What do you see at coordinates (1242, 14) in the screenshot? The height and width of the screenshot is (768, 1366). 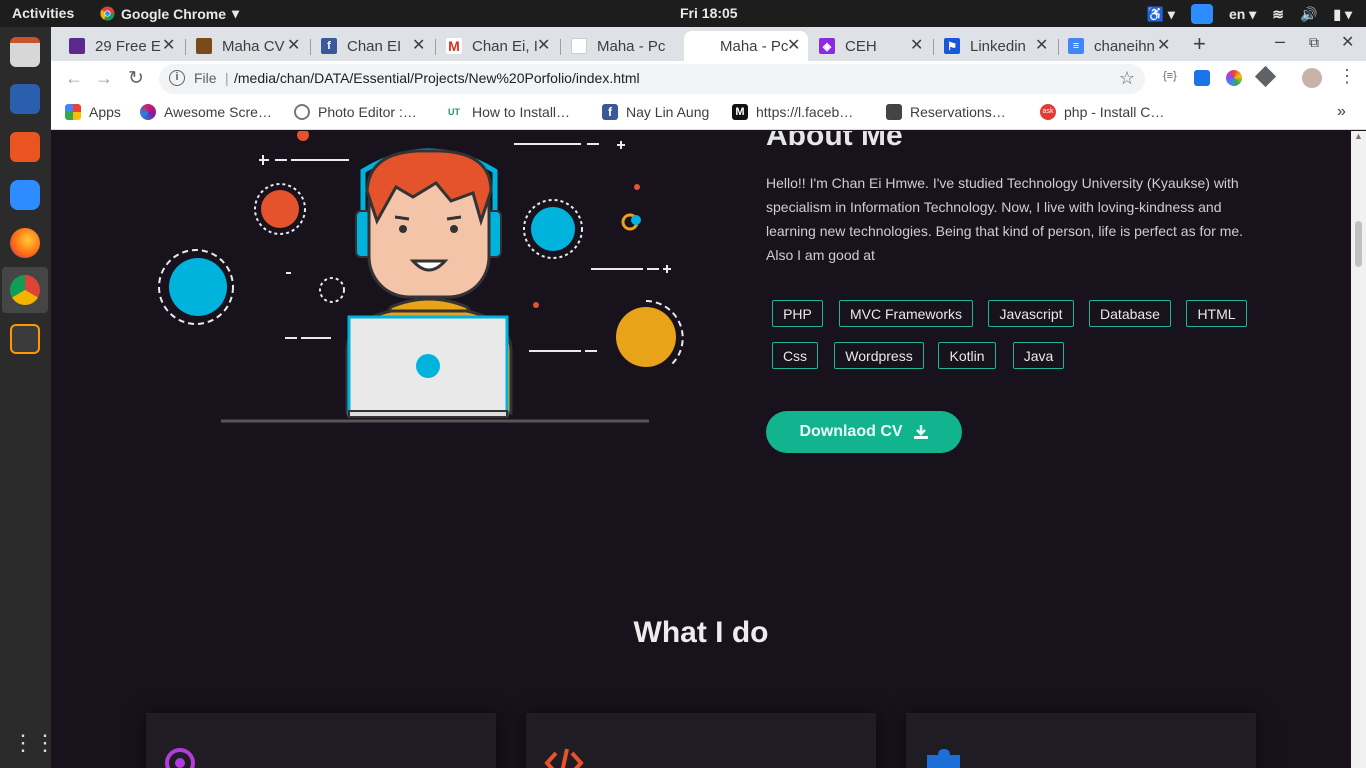 I see `language-indicator: en ▾` at bounding box center [1242, 14].